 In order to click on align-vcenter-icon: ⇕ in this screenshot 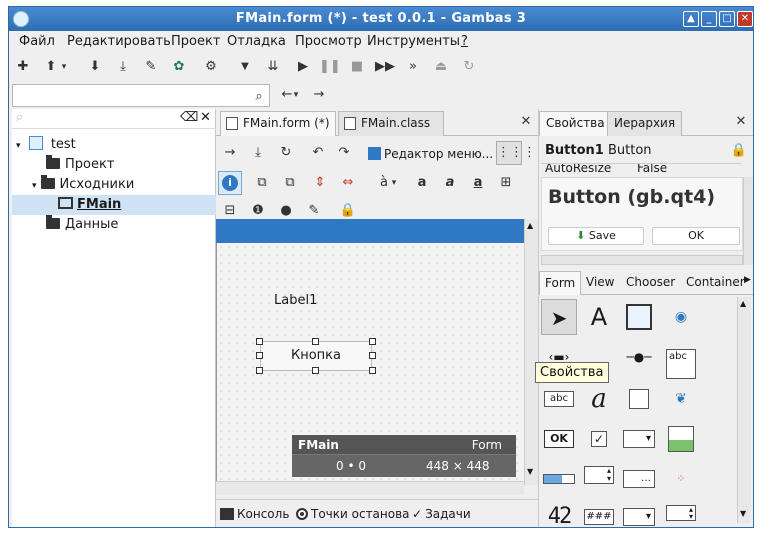, I will do `click(320, 183)`.